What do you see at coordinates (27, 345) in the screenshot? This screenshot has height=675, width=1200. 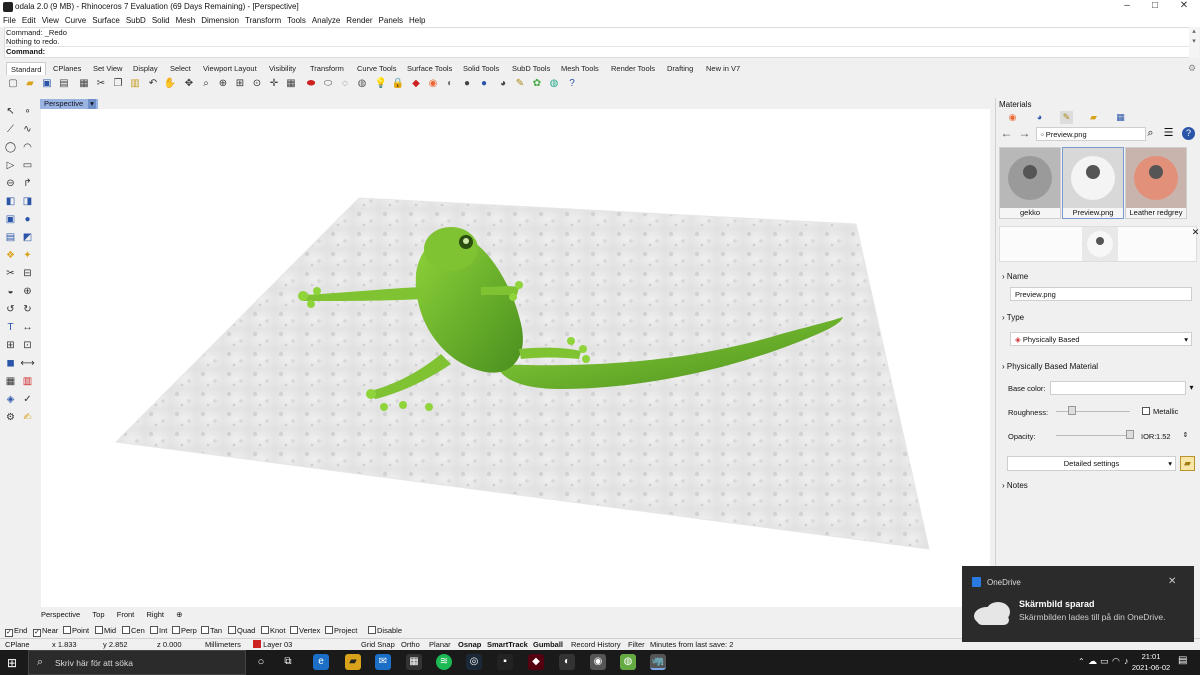 I see `block-icon: ⊡` at bounding box center [27, 345].